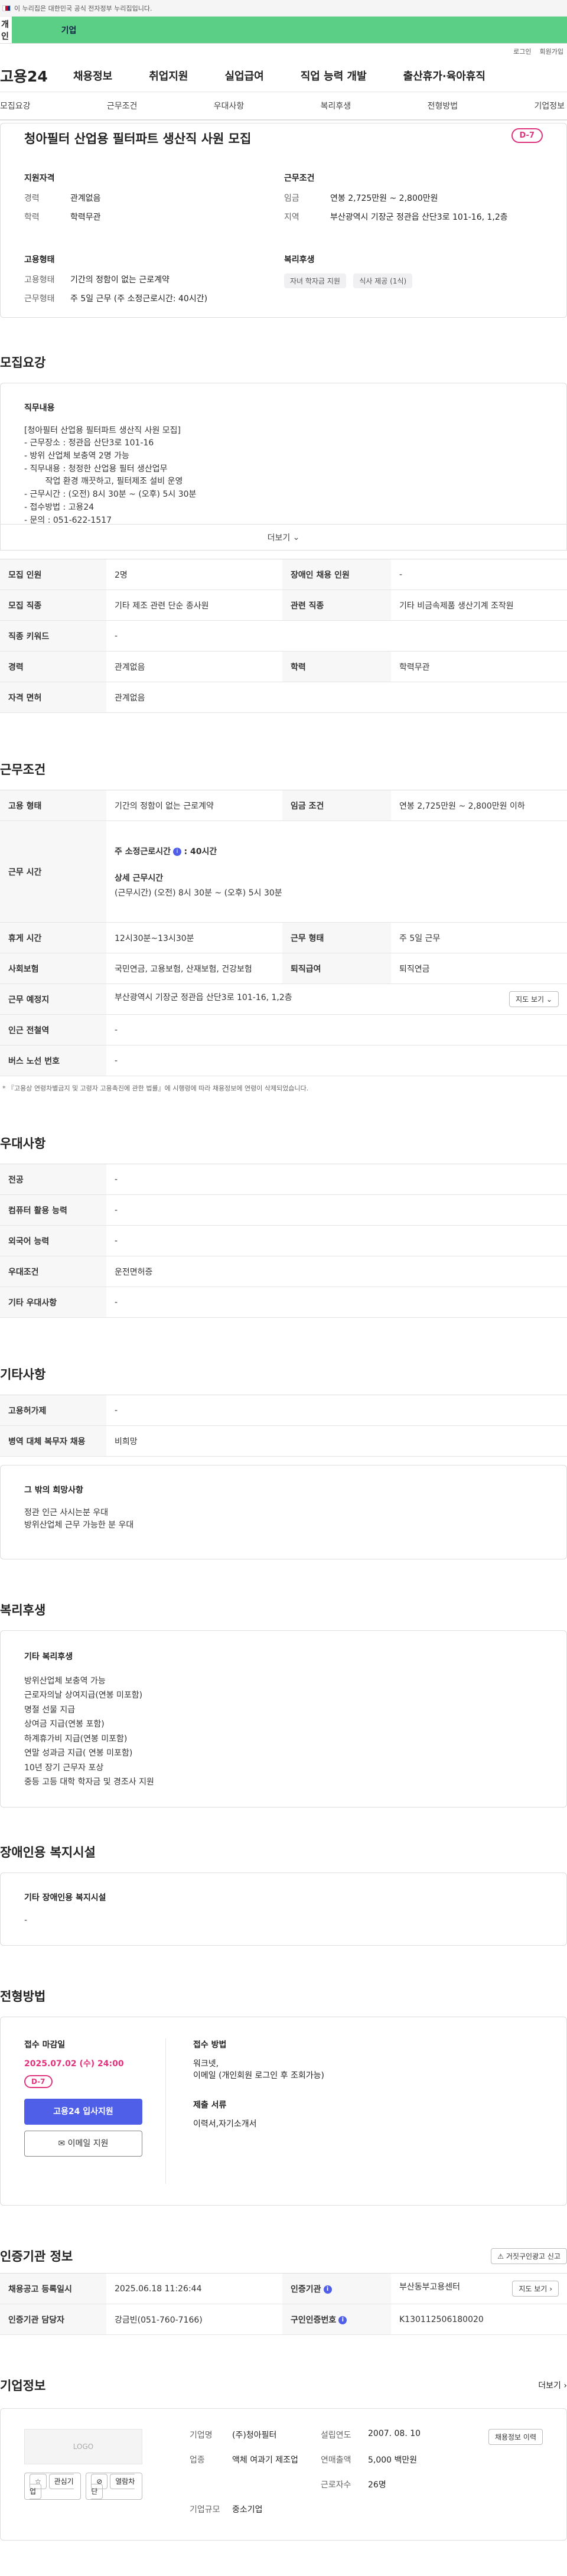 Image resolution: width=567 pixels, height=2576 pixels. What do you see at coordinates (194, 937) in the screenshot?
I see `table-value: 12시30분~13시30분` at bounding box center [194, 937].